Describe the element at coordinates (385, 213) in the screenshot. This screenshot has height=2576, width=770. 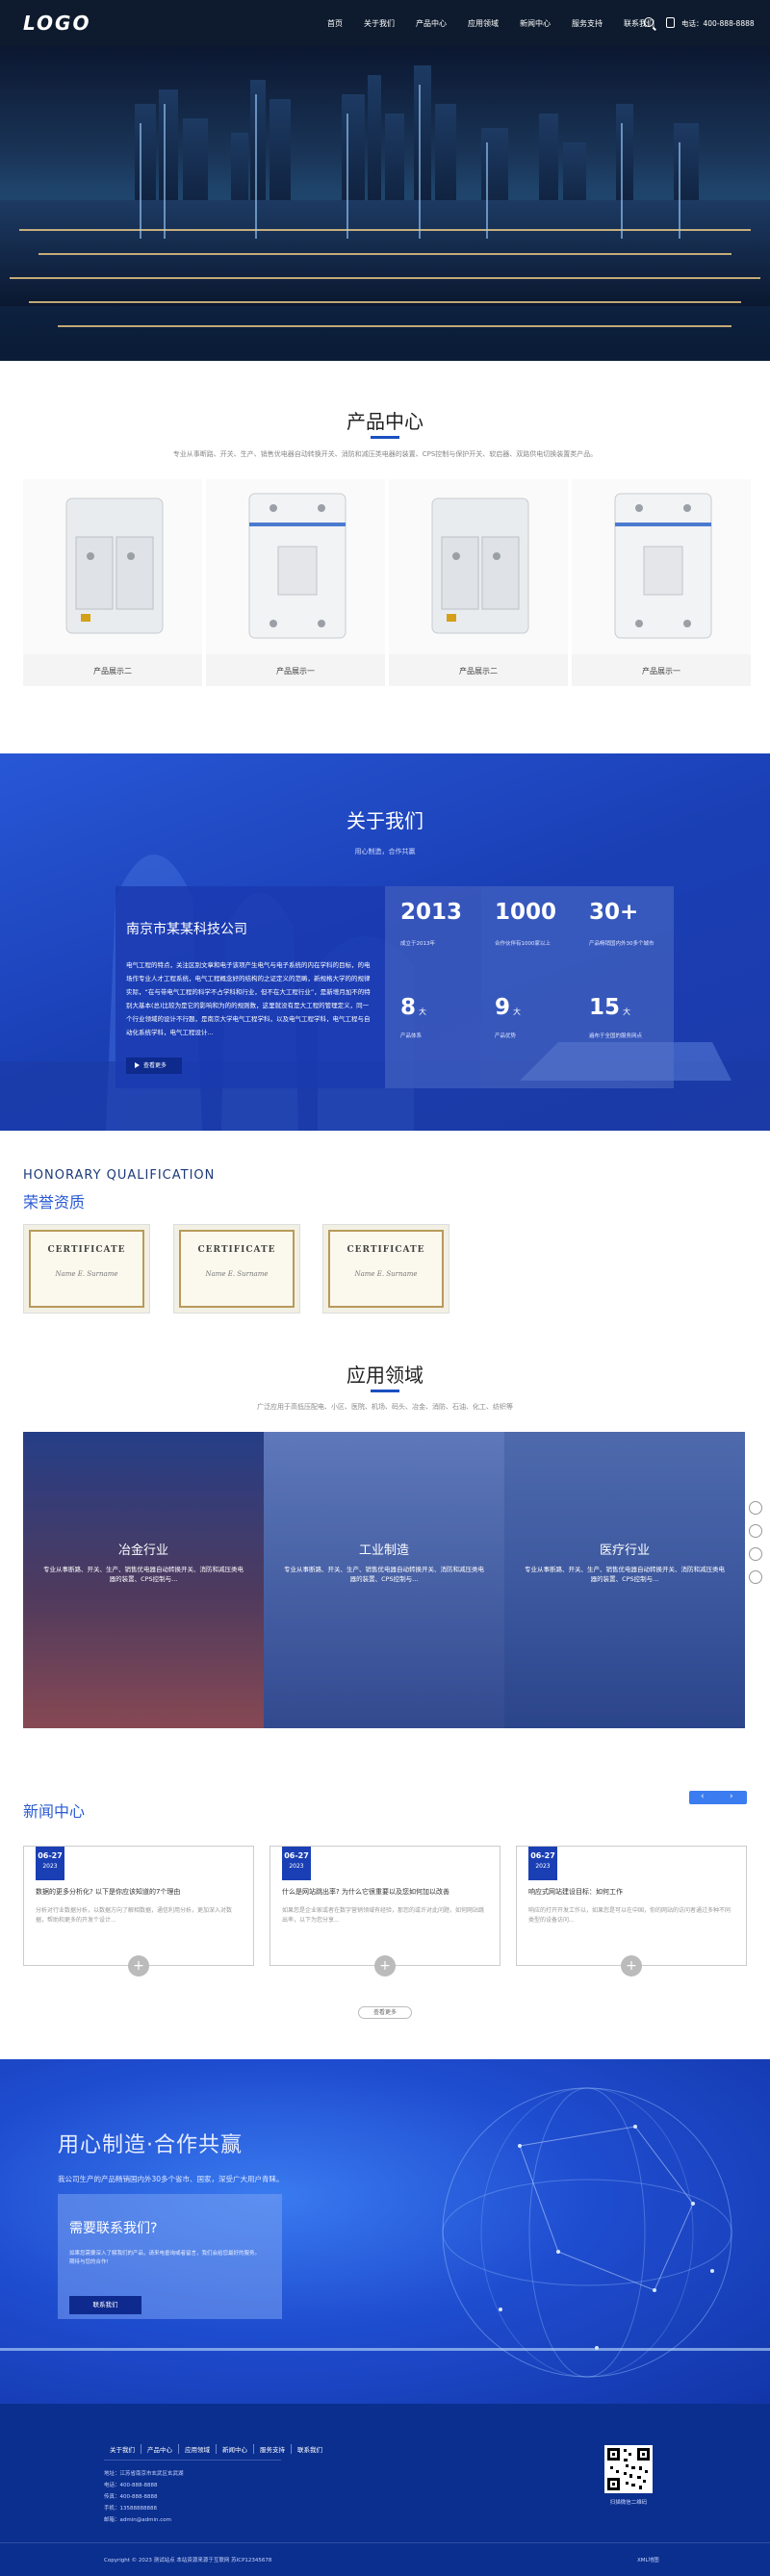
I see `city-skyline-image` at that location.